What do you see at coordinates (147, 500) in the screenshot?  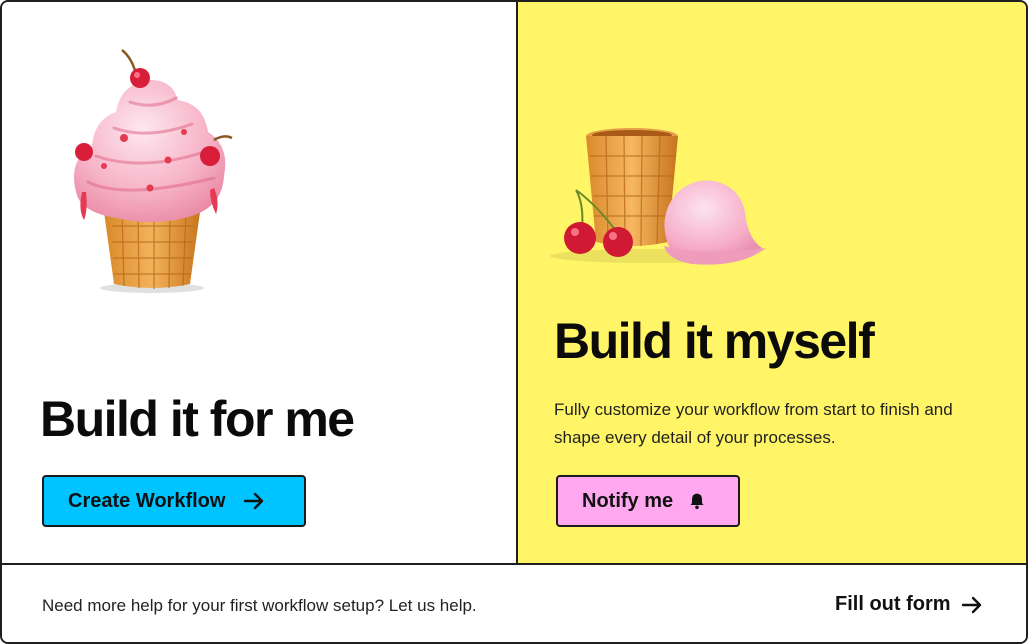 I see `create-workflow-label: Create Workflow` at bounding box center [147, 500].